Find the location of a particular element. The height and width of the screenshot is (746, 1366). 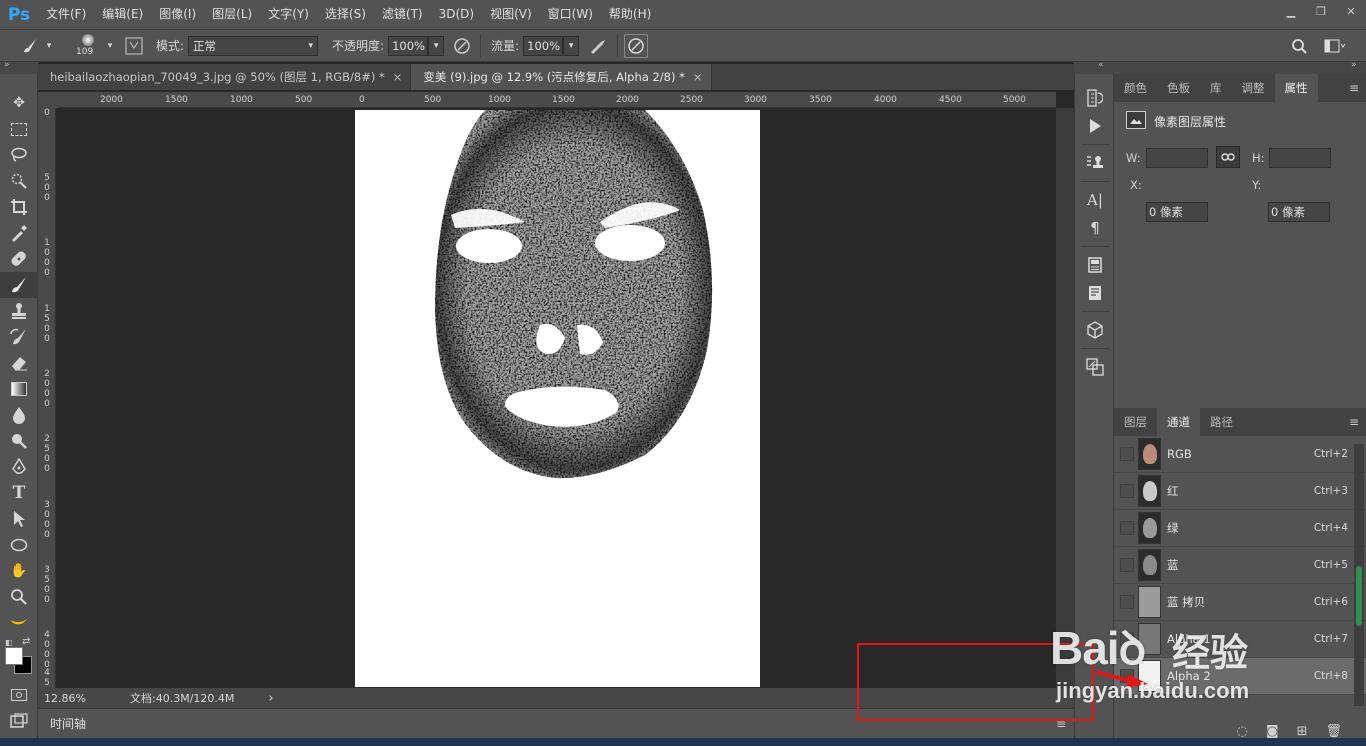

tab-swatches: 色板 is located at coordinates (1178, 88).